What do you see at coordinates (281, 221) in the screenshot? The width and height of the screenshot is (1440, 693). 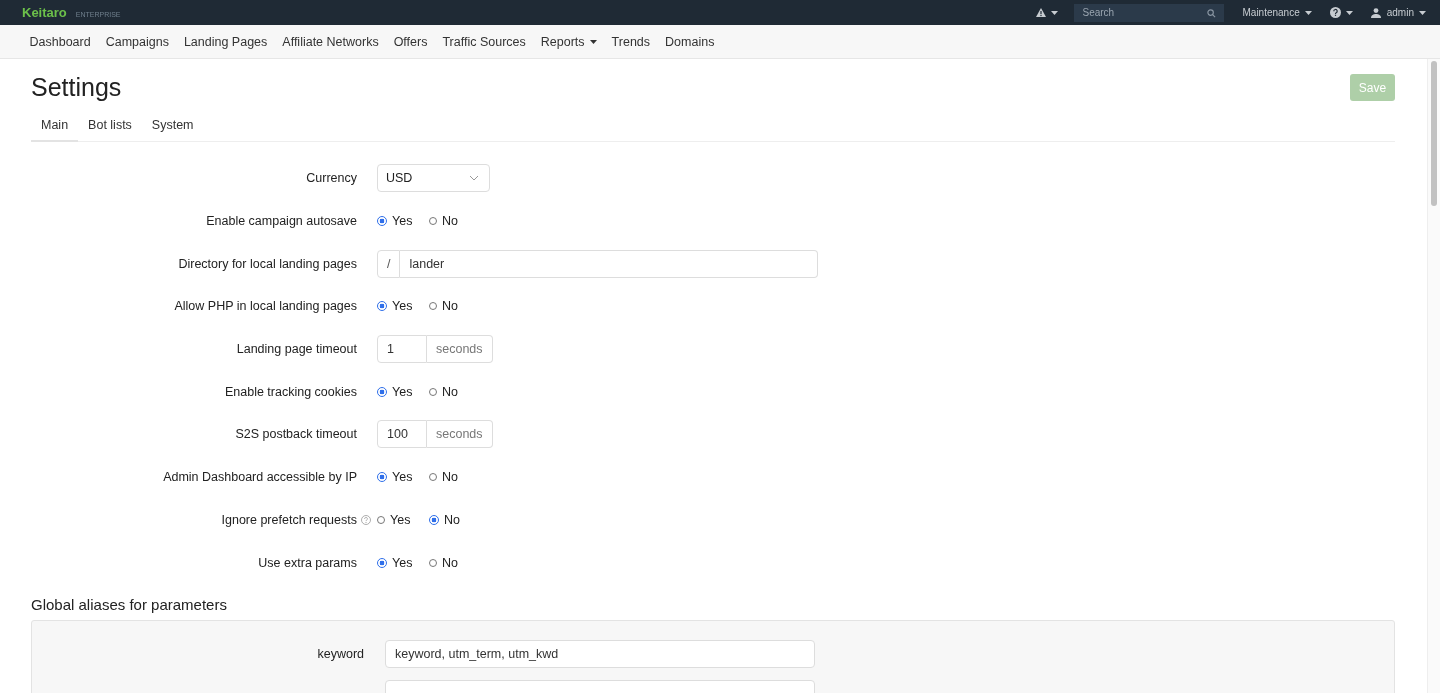 I see `field-label: Enable campaign autosave` at bounding box center [281, 221].